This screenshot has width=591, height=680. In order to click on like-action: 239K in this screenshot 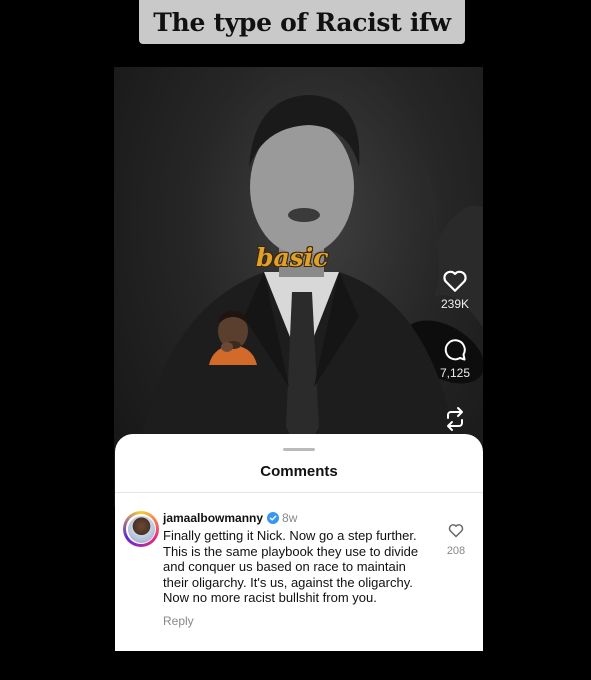, I will do `click(455, 290)`.